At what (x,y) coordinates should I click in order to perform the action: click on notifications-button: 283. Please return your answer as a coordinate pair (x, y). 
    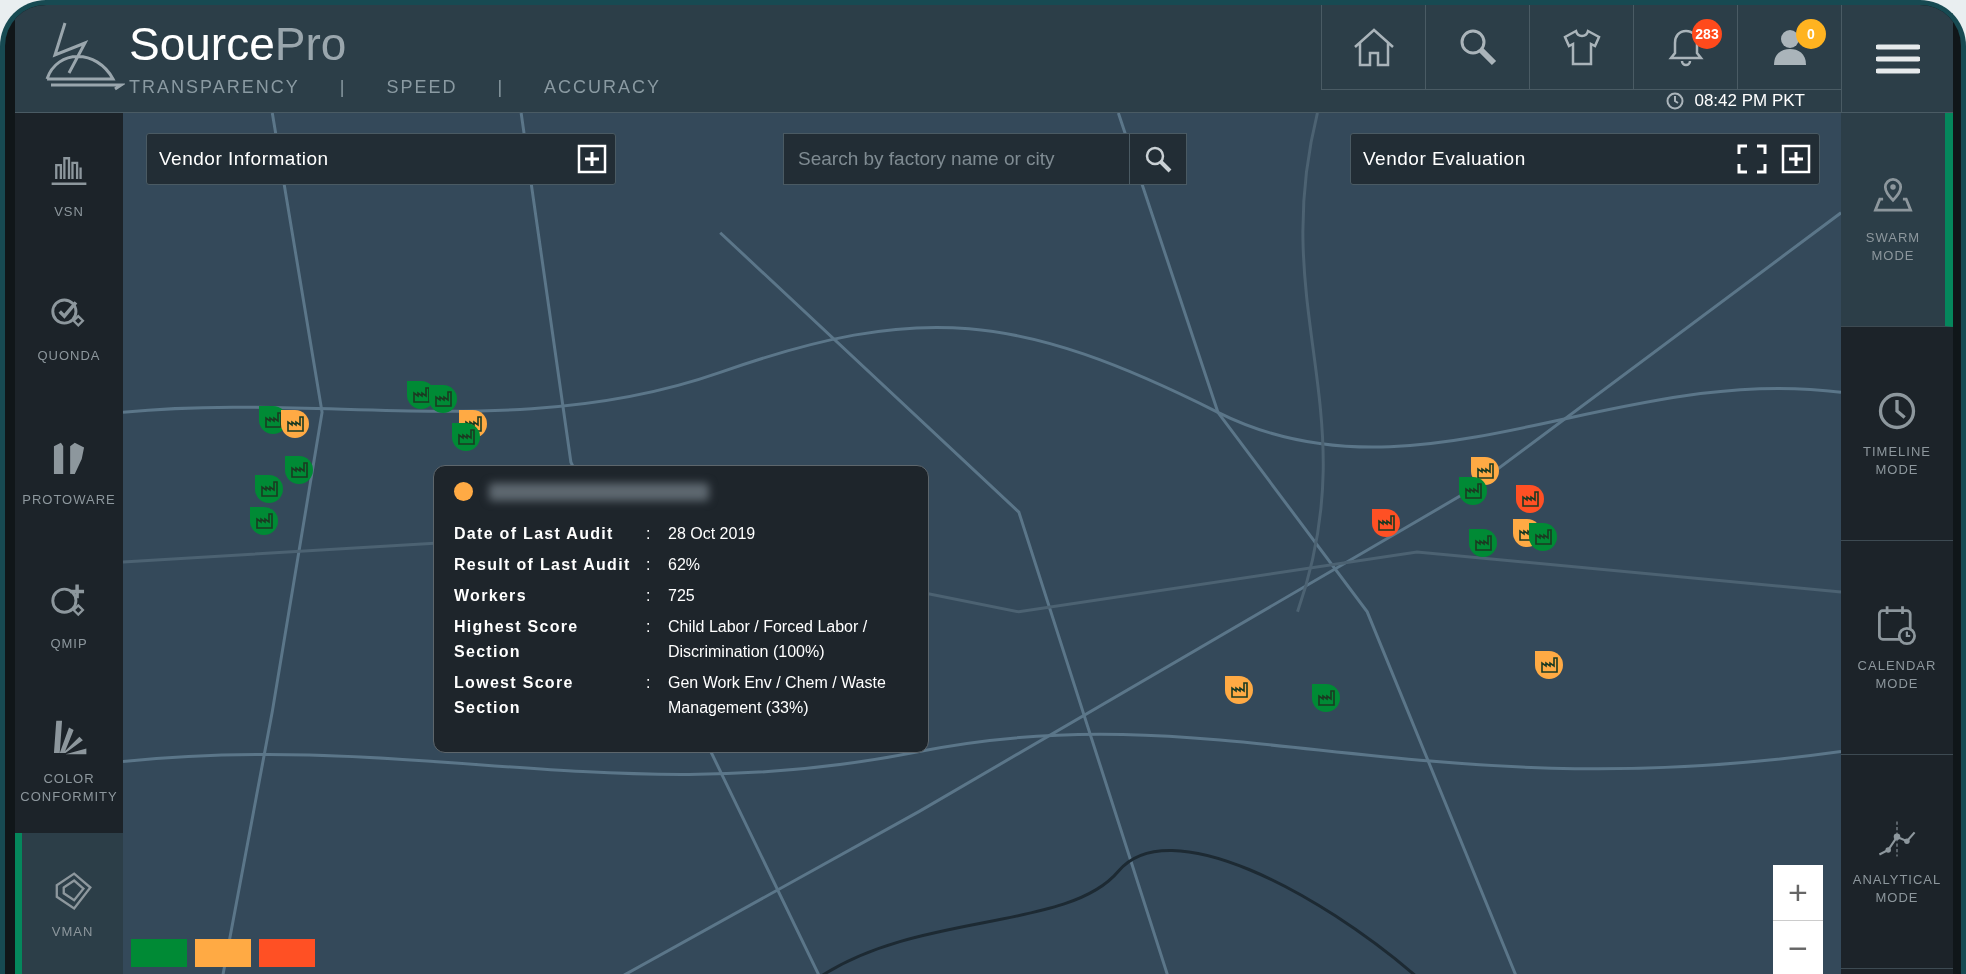
    Looking at the image, I should click on (1685, 47).